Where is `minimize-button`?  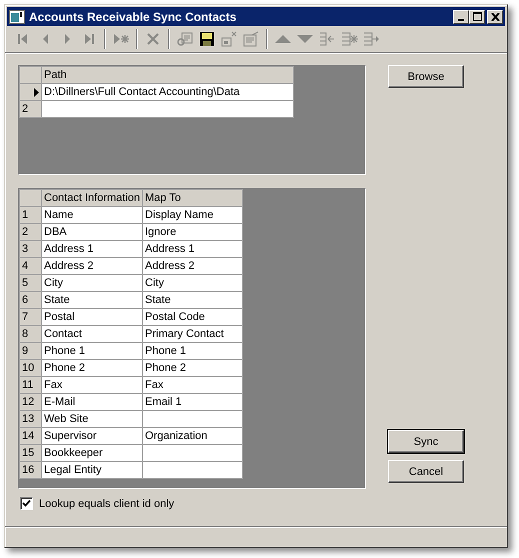 minimize-button is located at coordinates (461, 17).